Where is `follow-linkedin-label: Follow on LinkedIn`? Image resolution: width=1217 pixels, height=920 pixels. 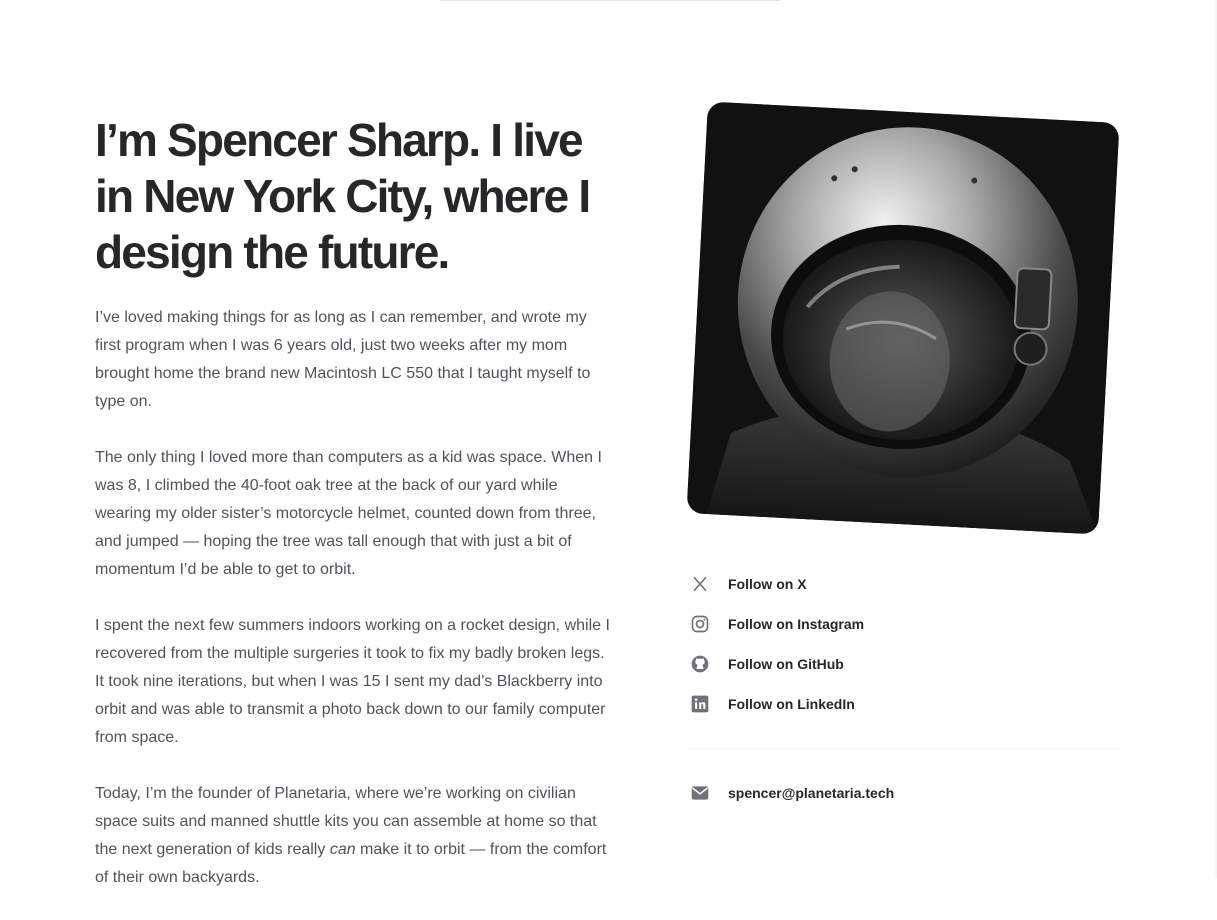
follow-linkedin-label: Follow on LinkedIn is located at coordinates (791, 704).